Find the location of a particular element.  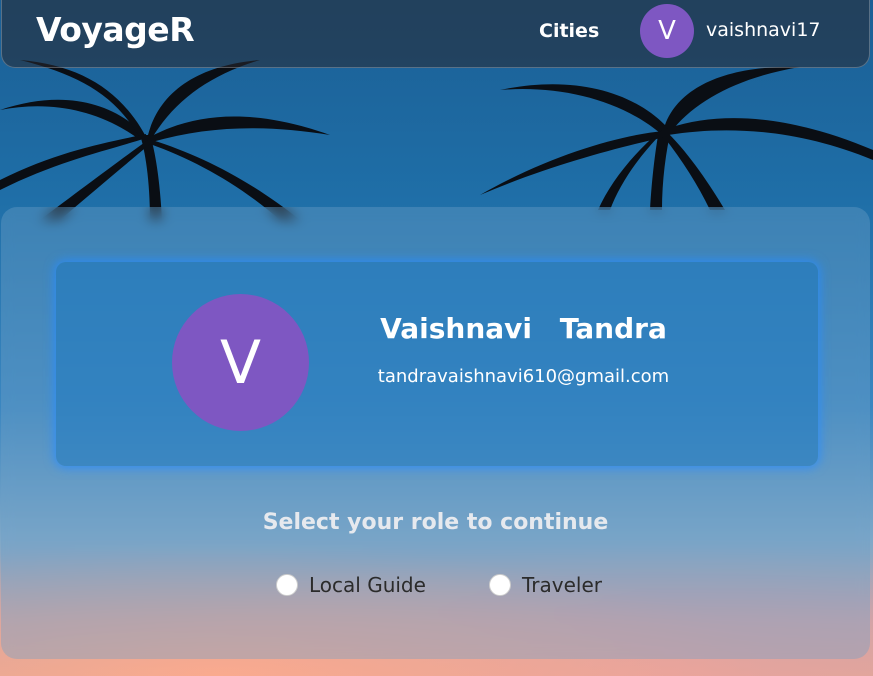

traveler-label: Traveler is located at coordinates (562, 585).